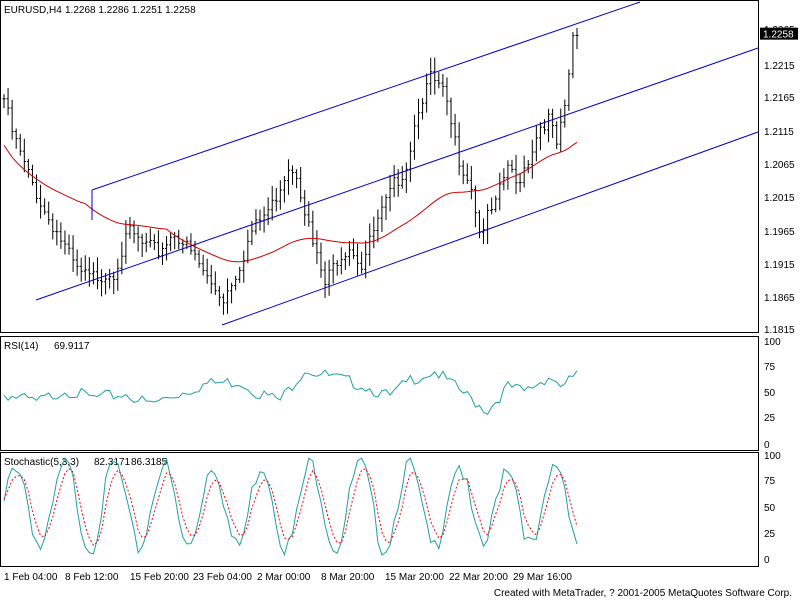 This screenshot has width=800, height=600. I want to click on rsi-axis: 100 75 50 25 0, so click(772, 394).